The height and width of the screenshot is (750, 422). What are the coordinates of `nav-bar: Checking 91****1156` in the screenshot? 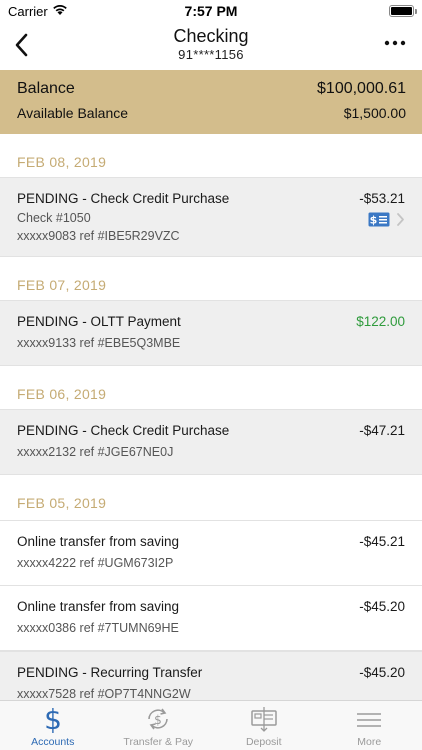 It's located at (211, 46).